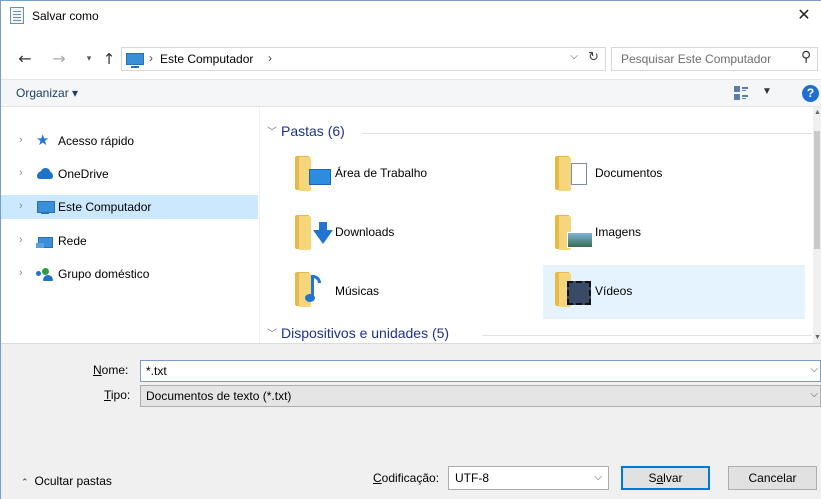 Image resolution: width=821 pixels, height=499 pixels. I want to click on encoding-value: UTF-8, so click(472, 478).